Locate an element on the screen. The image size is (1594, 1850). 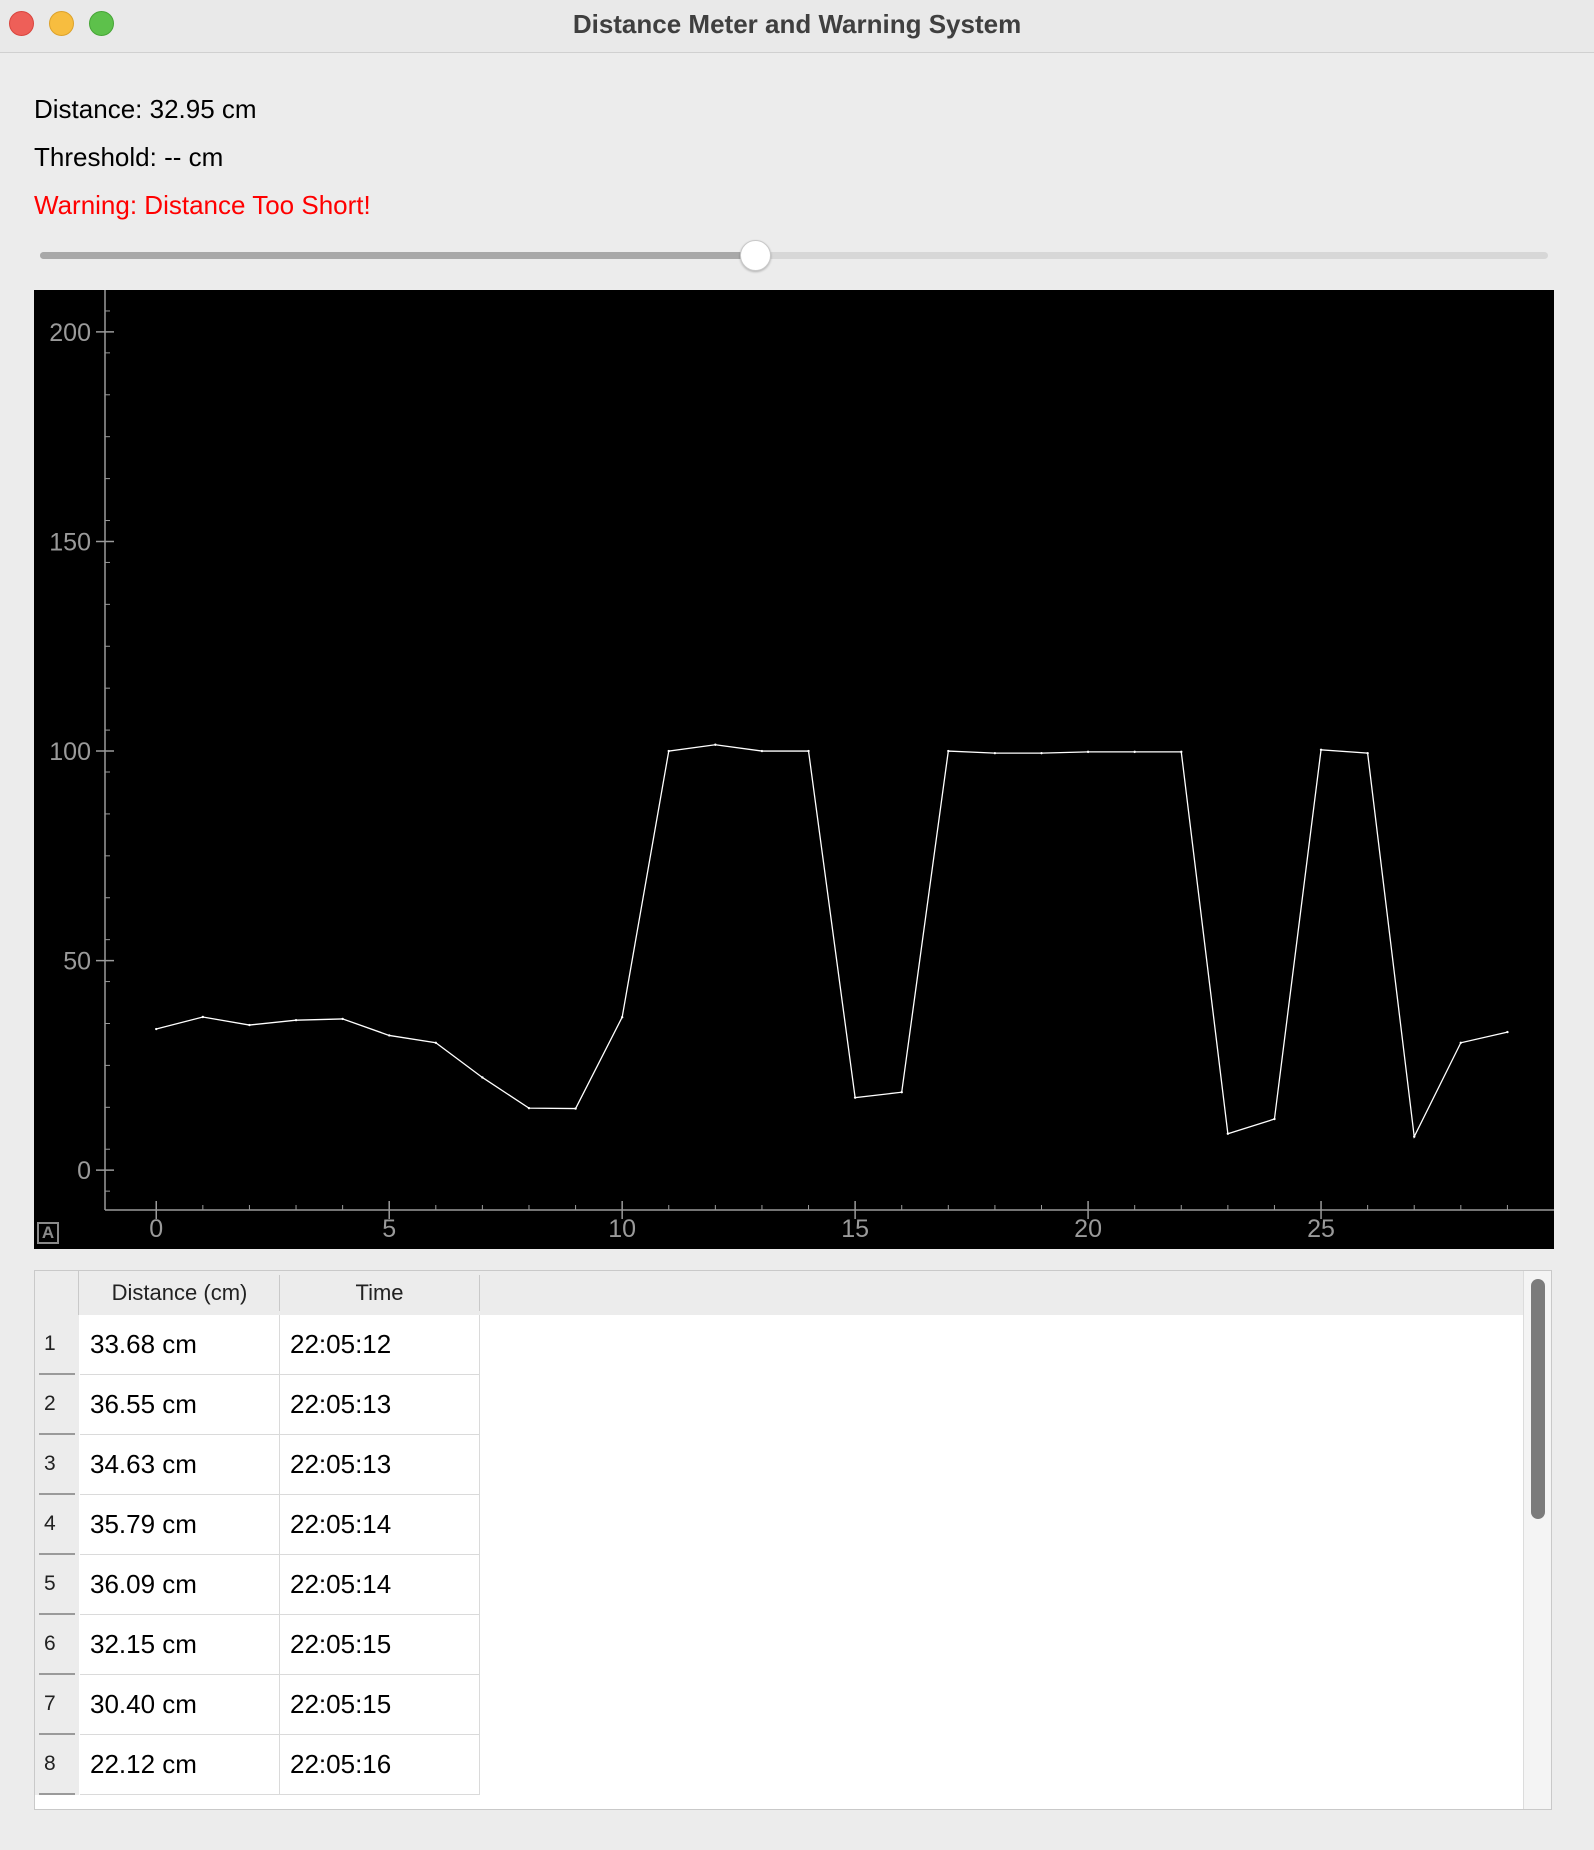
distance-cell: 35.79 cm is located at coordinates (180, 1525).